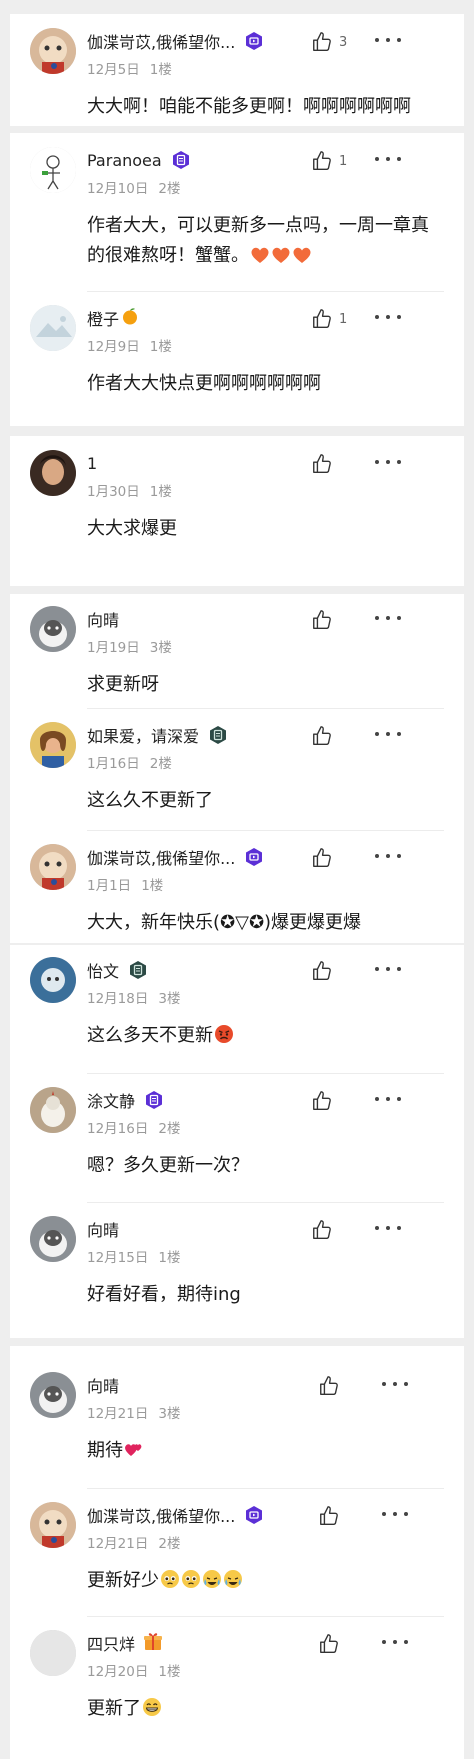  What do you see at coordinates (118, 189) in the screenshot?
I see `comment-date: 12月10日` at bounding box center [118, 189].